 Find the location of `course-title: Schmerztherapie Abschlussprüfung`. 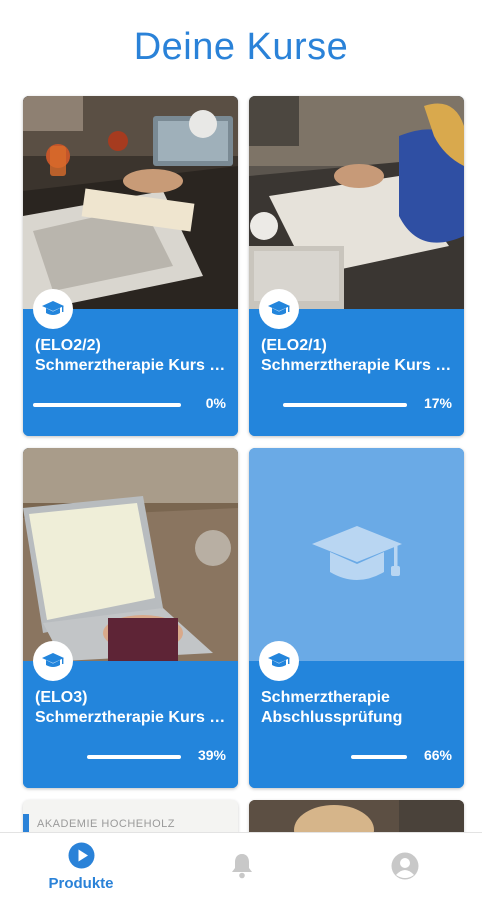

course-title: Schmerztherapie Abschlussprüfung is located at coordinates (332, 707).